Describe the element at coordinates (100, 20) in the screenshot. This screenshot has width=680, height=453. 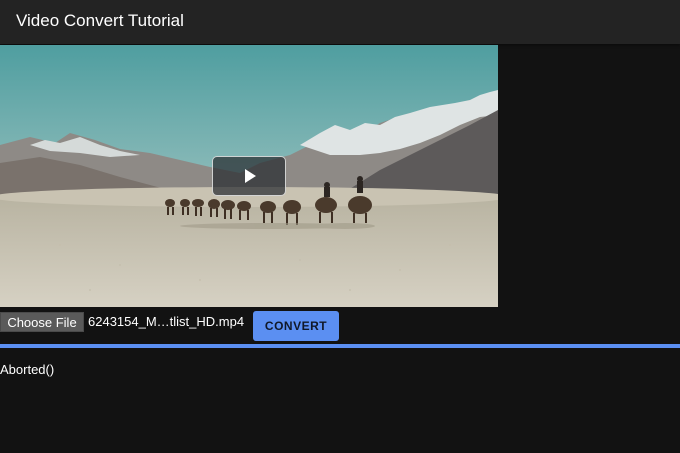
I see `app-title: Video Convert Tutorial` at that location.